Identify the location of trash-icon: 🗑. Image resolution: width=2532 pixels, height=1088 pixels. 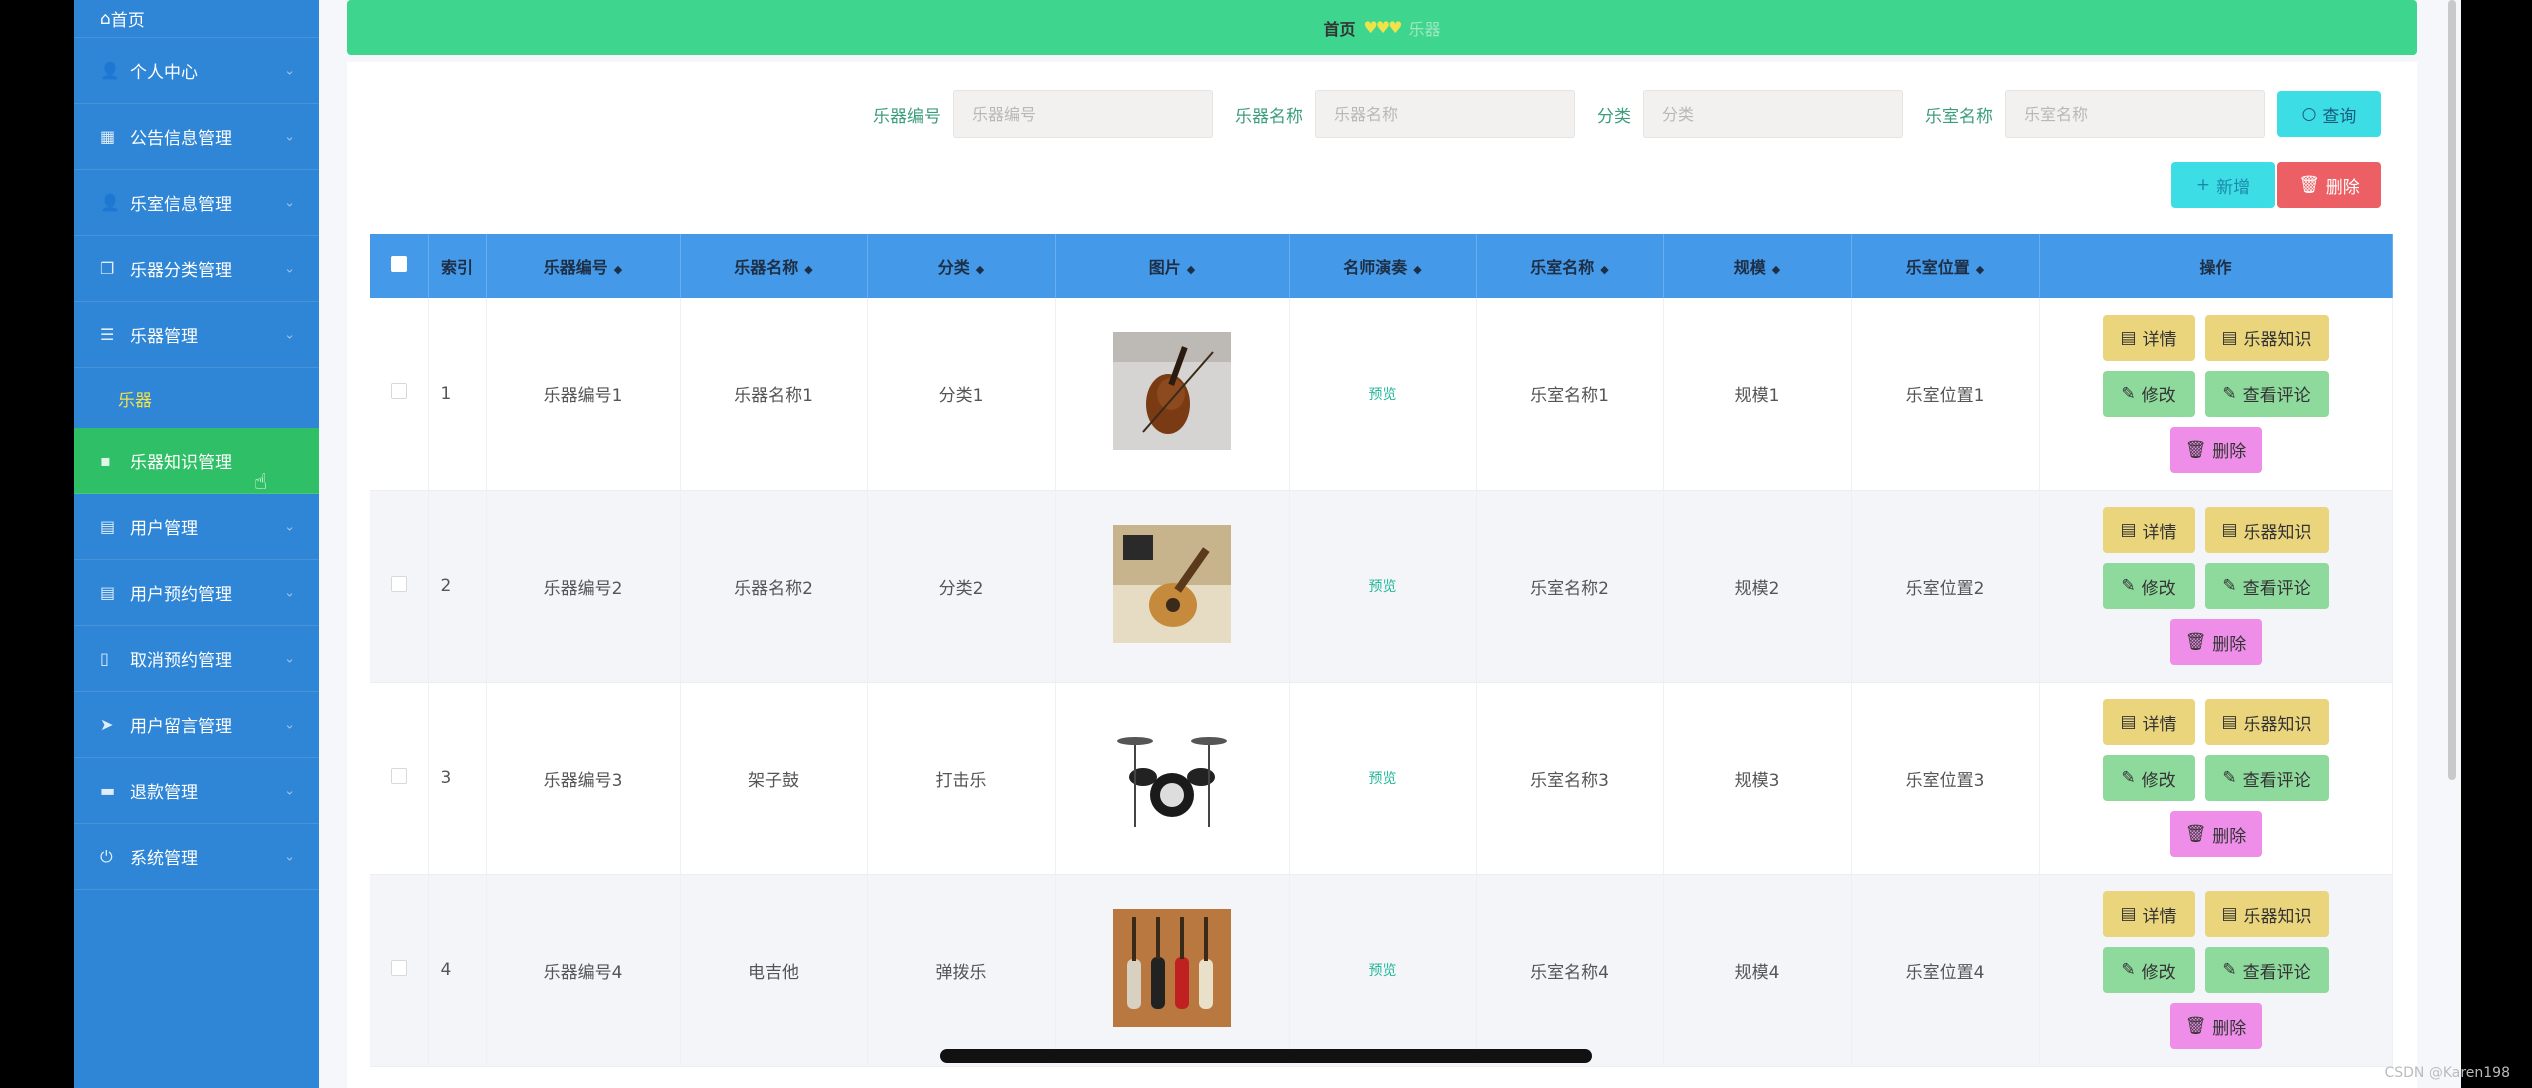
(2195, 642).